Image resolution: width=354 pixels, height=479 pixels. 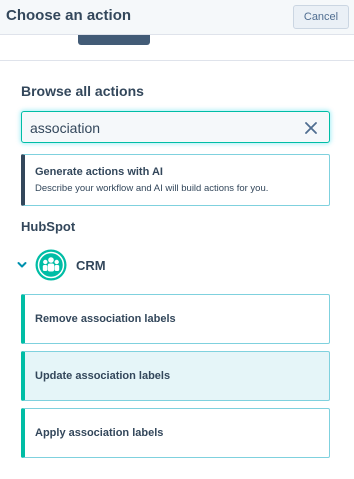 What do you see at coordinates (114, 40) in the screenshot?
I see `partially-hidden-button` at bounding box center [114, 40].